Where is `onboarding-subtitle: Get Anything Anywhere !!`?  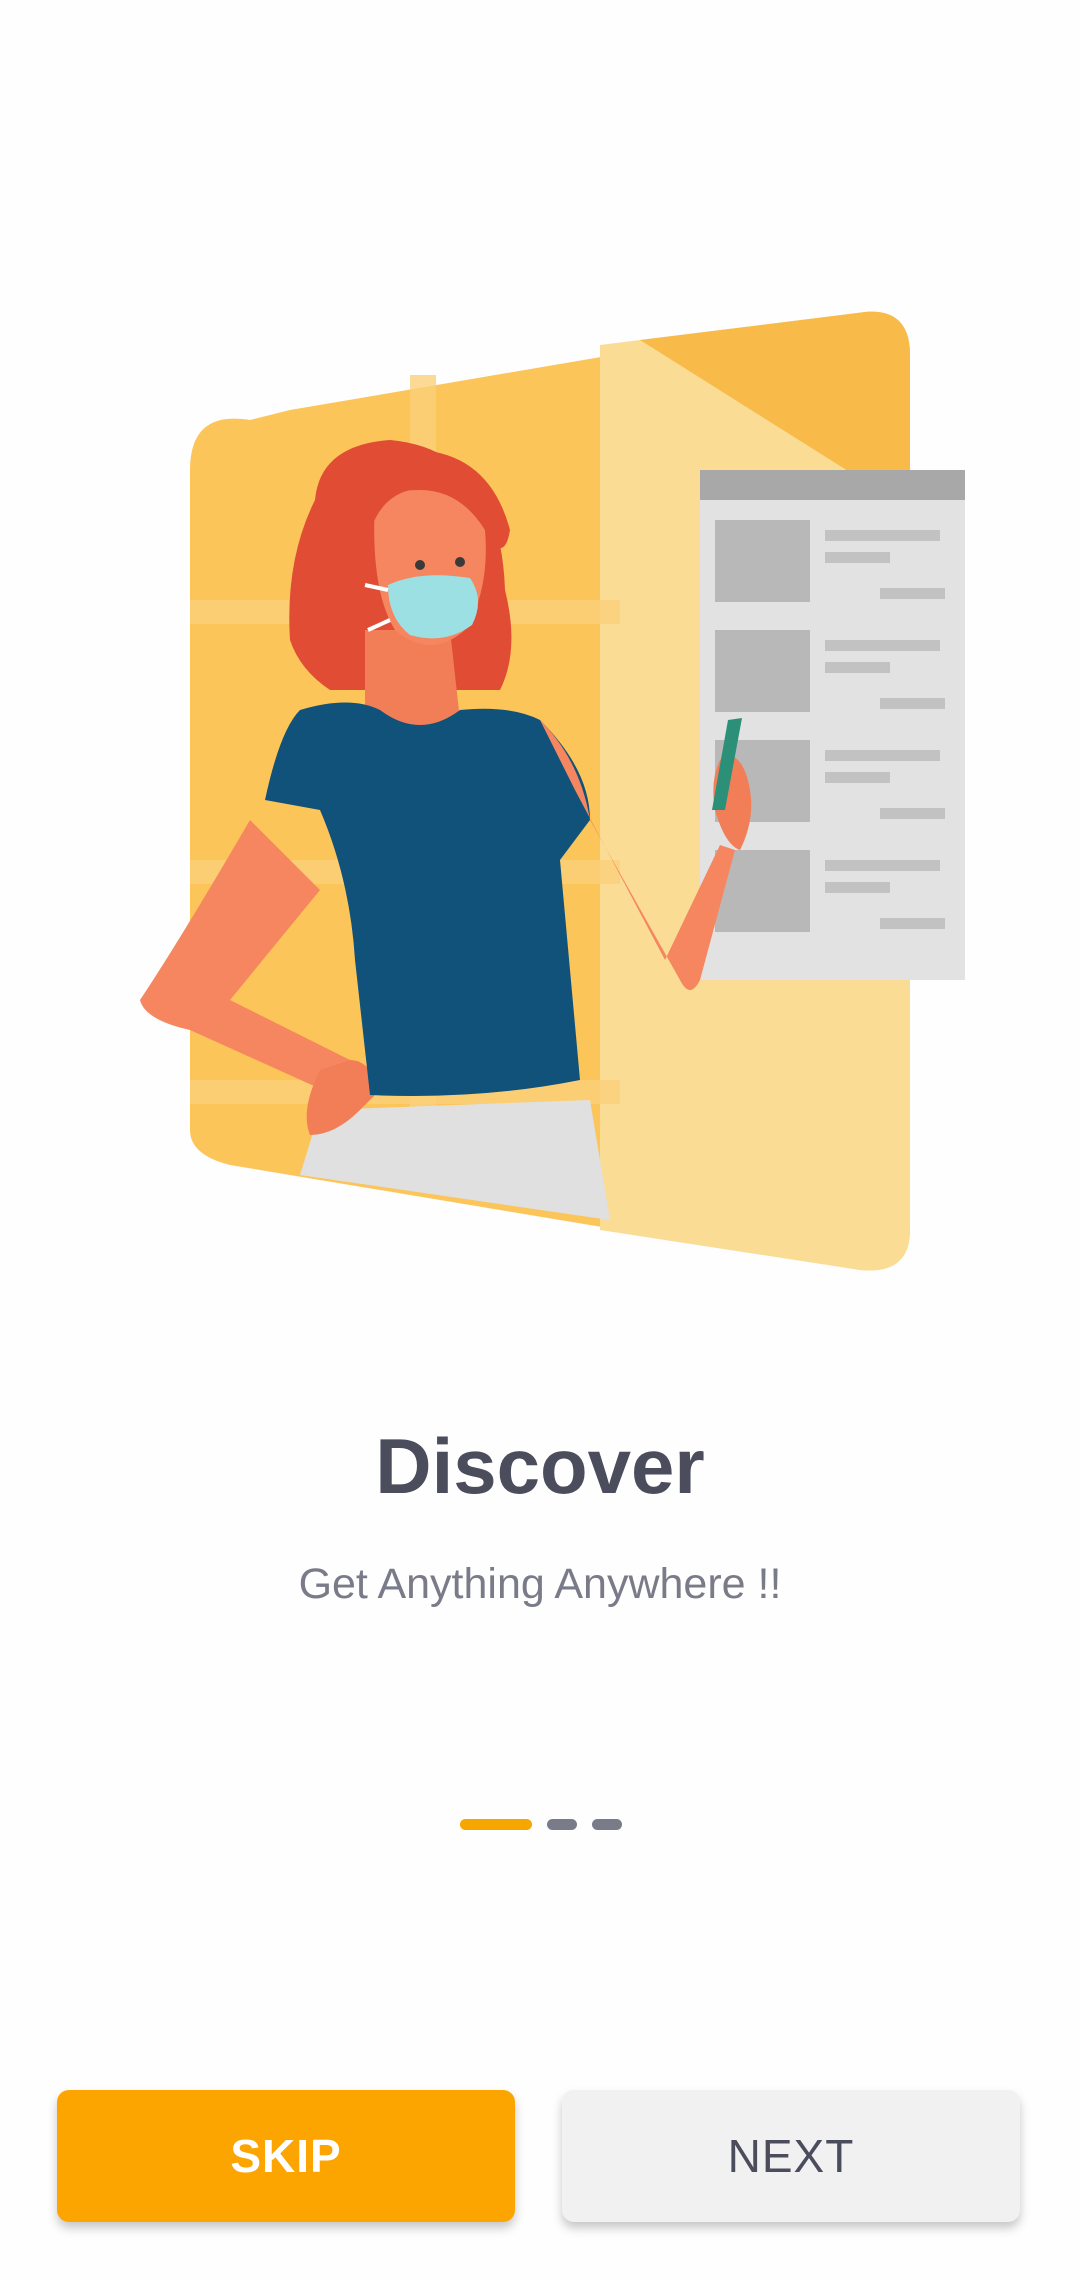
onboarding-subtitle: Get Anything Anywhere !! is located at coordinates (540, 1584).